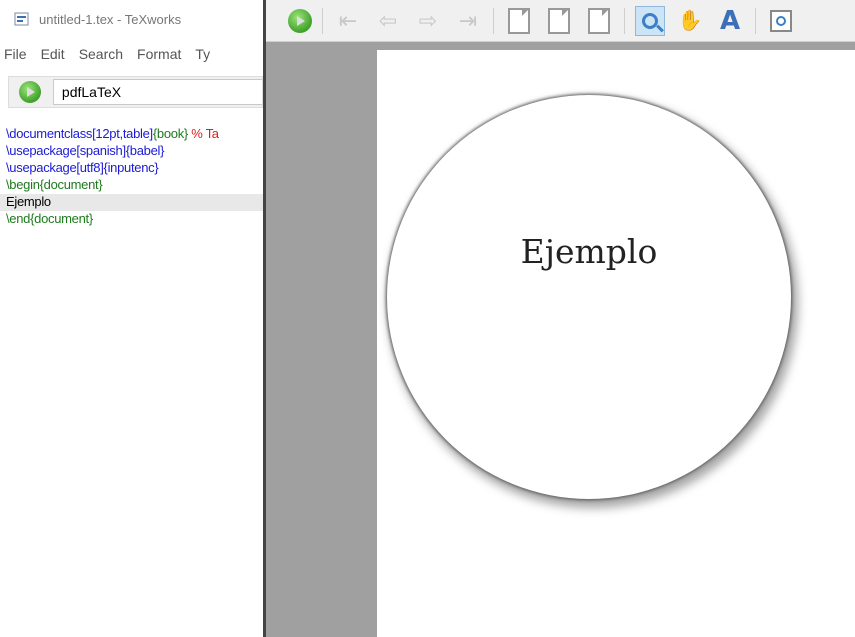 The image size is (855, 637). I want to click on code-token: {book}, so click(170, 133).